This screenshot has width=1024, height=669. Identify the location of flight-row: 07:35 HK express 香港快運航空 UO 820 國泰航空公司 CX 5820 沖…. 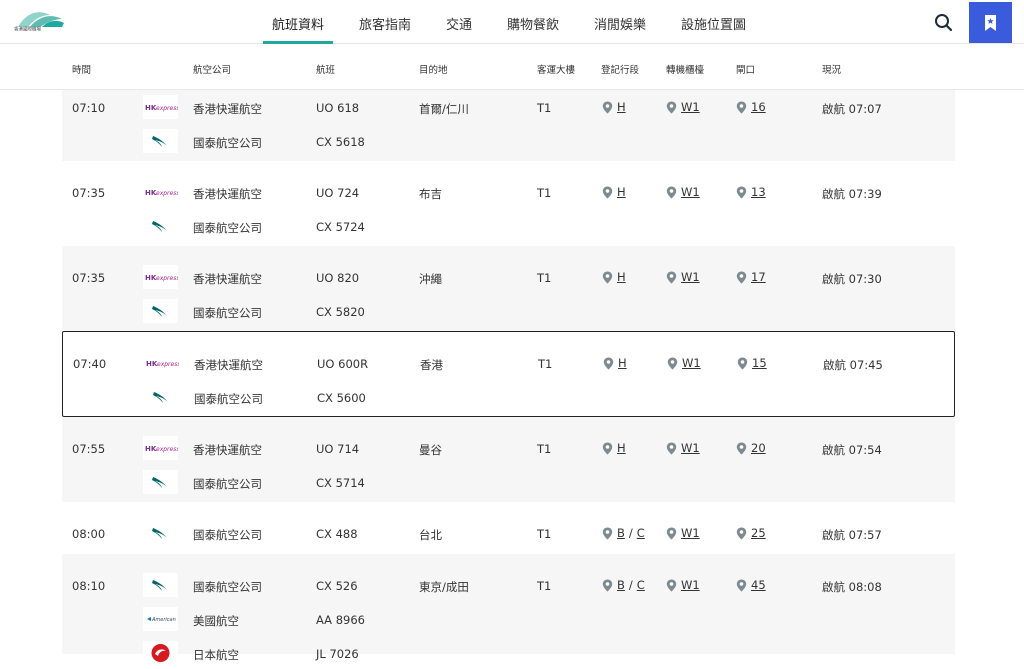
(508, 288).